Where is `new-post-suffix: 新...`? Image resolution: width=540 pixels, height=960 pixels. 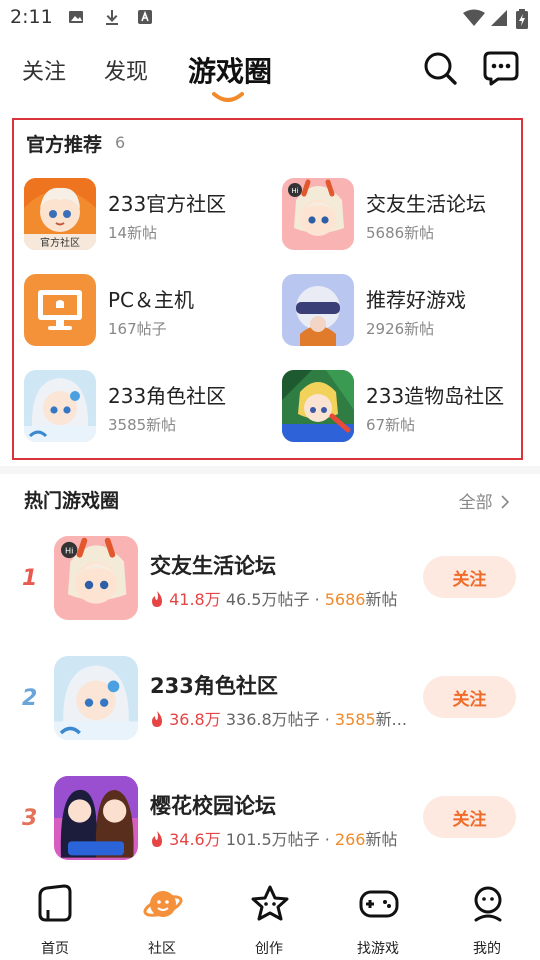 new-post-suffix: 新... is located at coordinates (391, 719).